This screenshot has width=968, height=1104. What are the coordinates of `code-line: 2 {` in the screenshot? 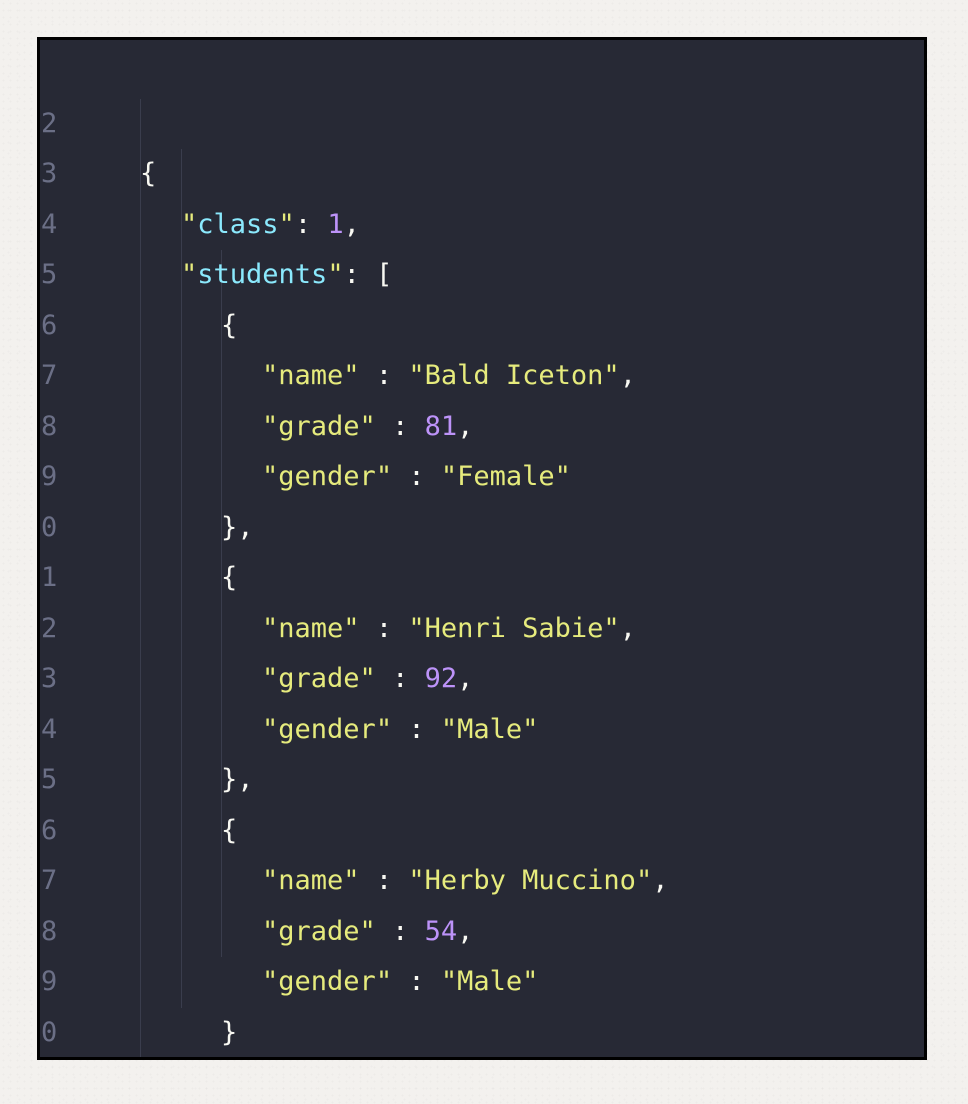 It's located at (98, 119).